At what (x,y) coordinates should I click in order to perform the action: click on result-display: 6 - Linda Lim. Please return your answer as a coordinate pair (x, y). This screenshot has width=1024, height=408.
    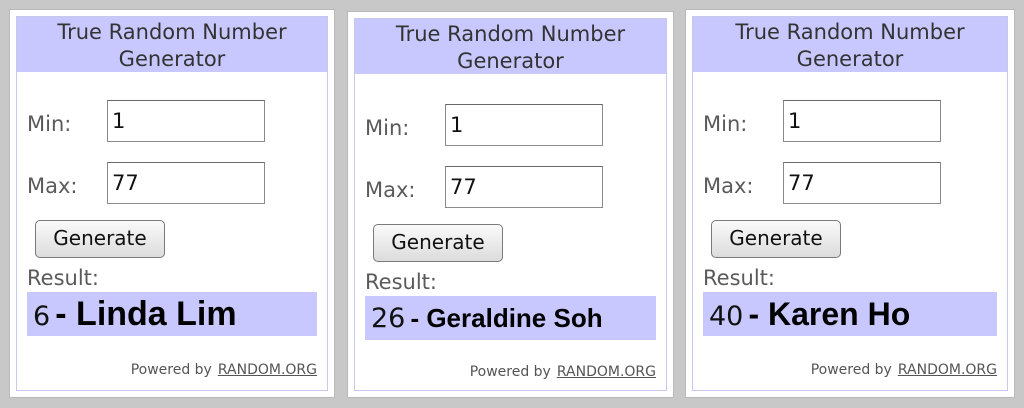
    Looking at the image, I should click on (172, 314).